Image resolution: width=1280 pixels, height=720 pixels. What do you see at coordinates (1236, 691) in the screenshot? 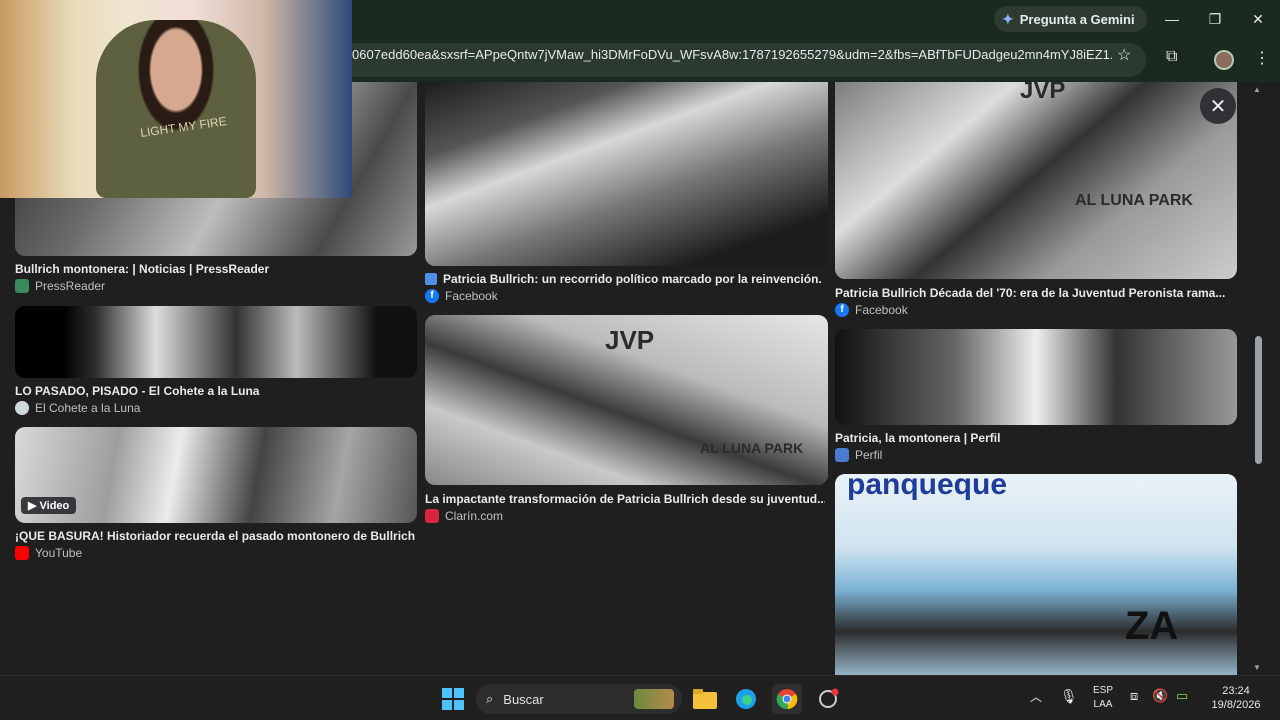
I see `clock-time: 23:24` at bounding box center [1236, 691].